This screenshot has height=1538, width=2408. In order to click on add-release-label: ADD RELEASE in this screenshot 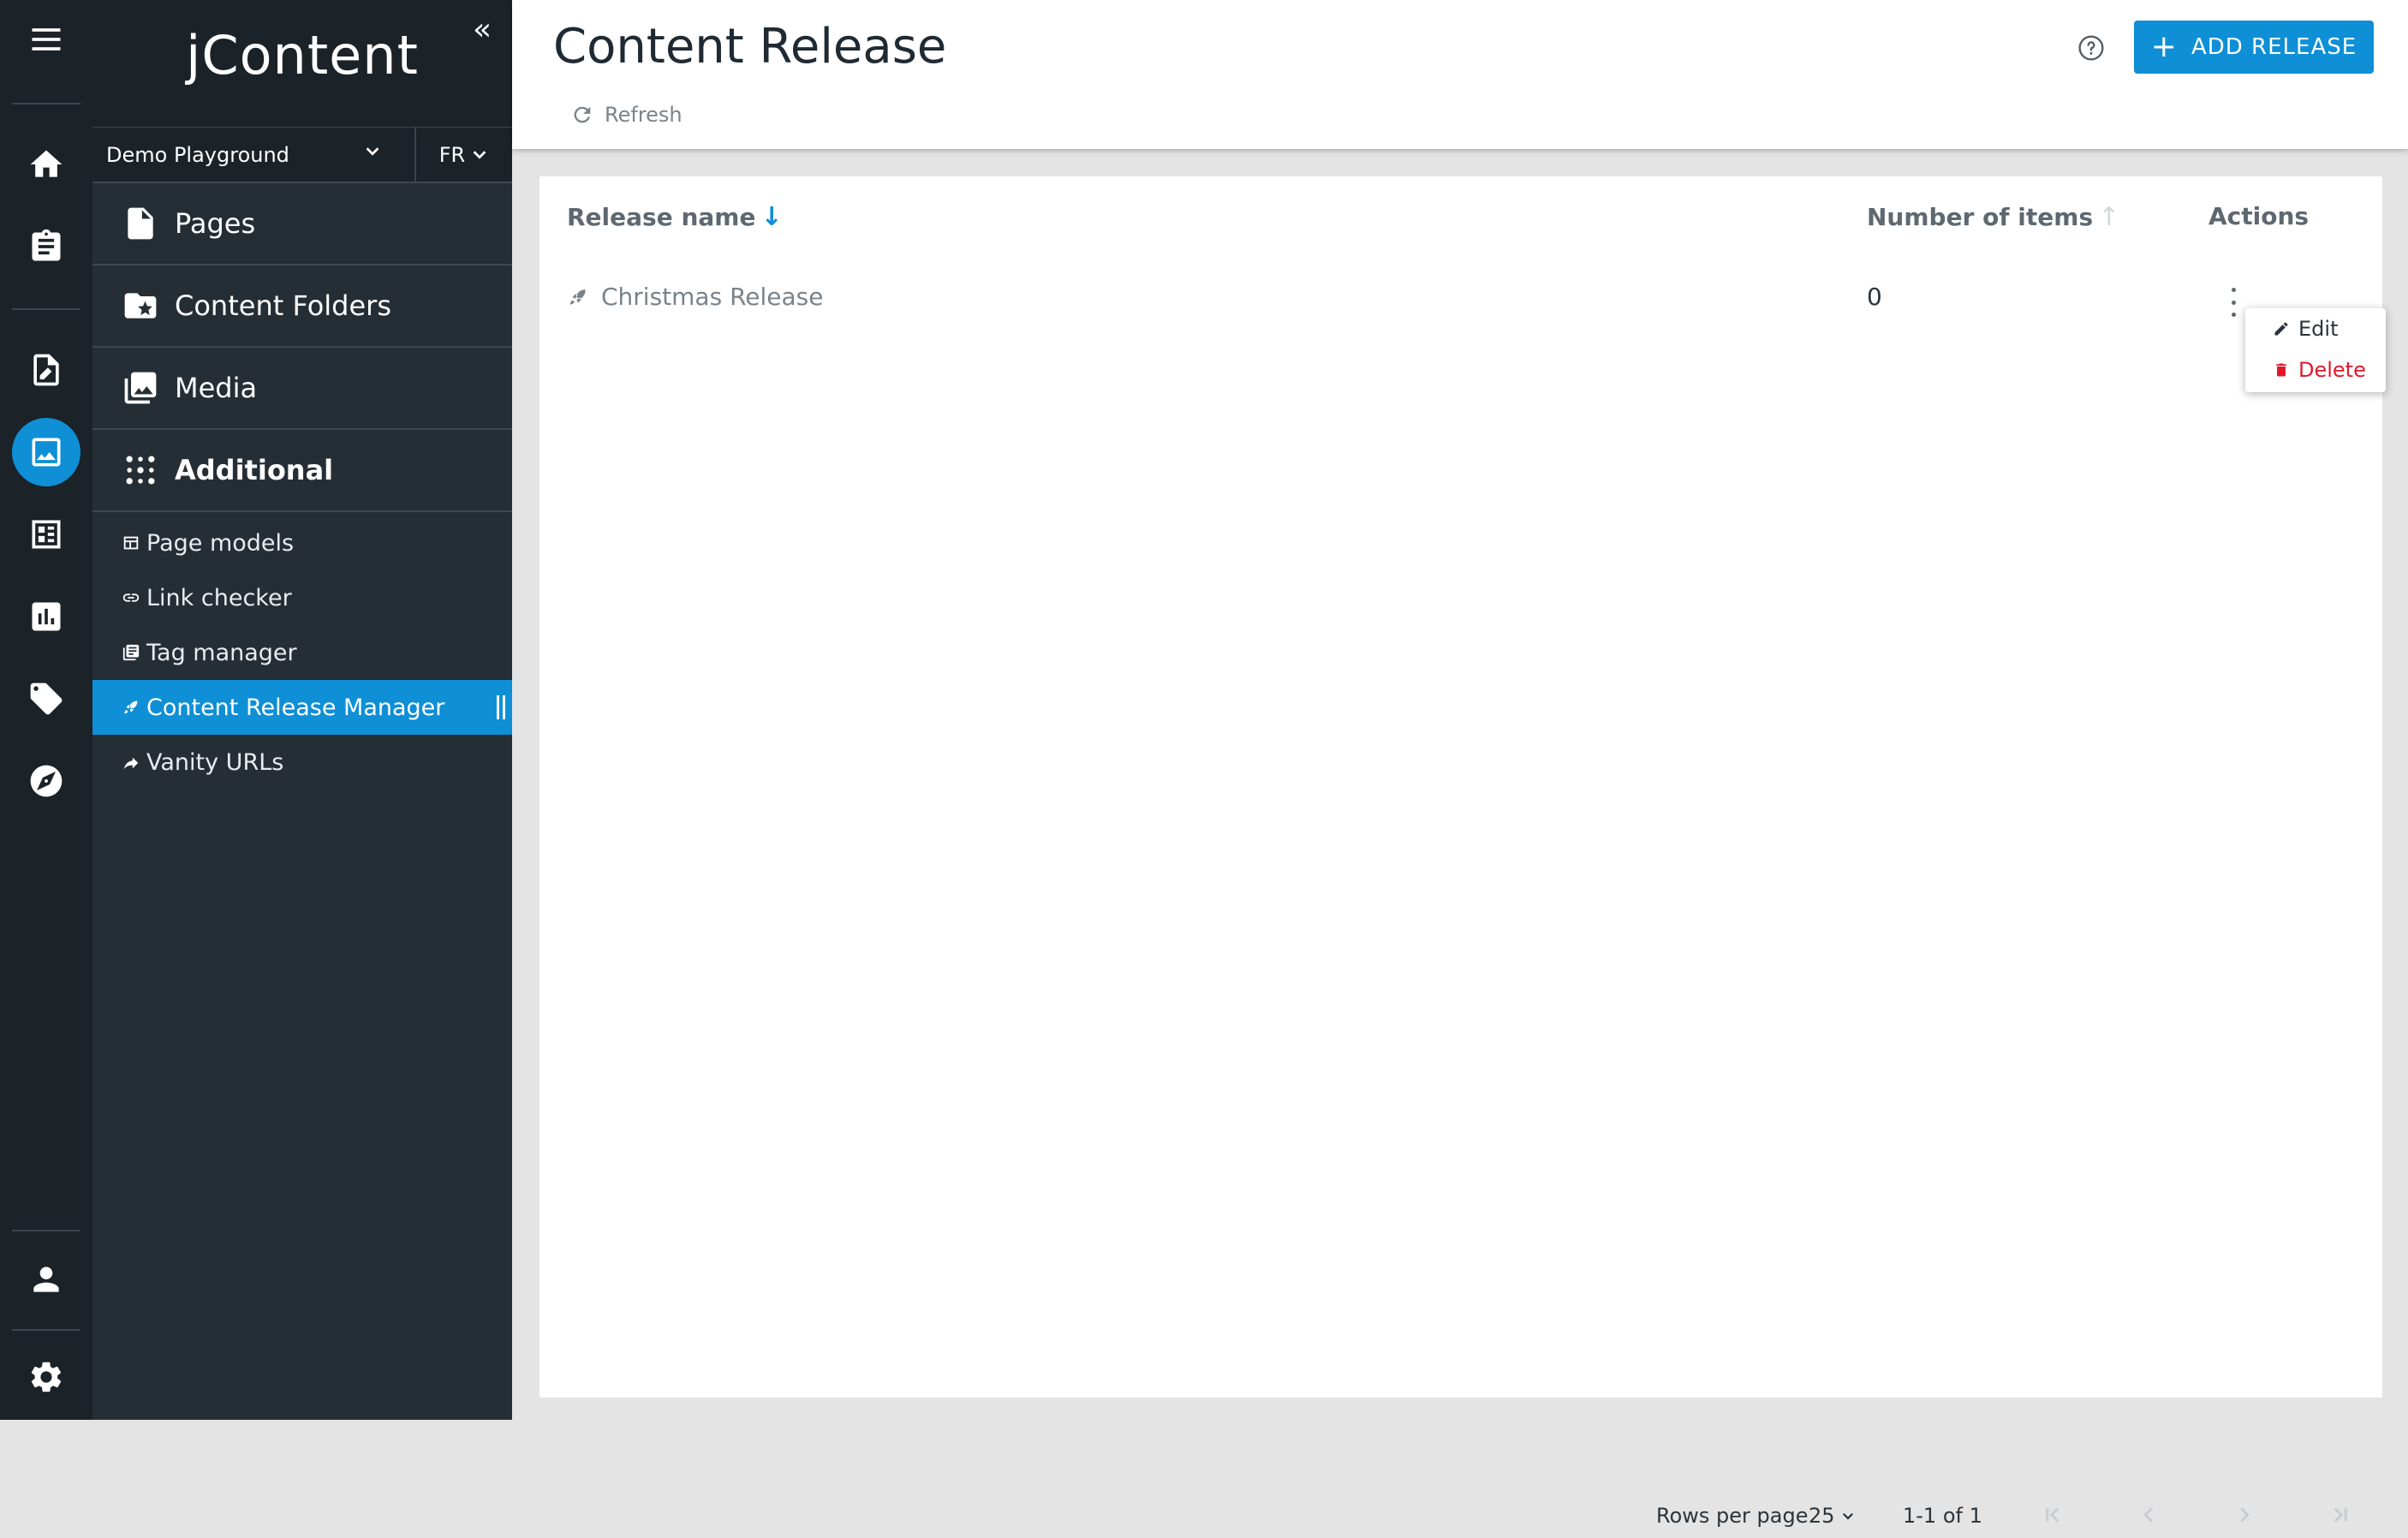, I will do `click(2274, 47)`.